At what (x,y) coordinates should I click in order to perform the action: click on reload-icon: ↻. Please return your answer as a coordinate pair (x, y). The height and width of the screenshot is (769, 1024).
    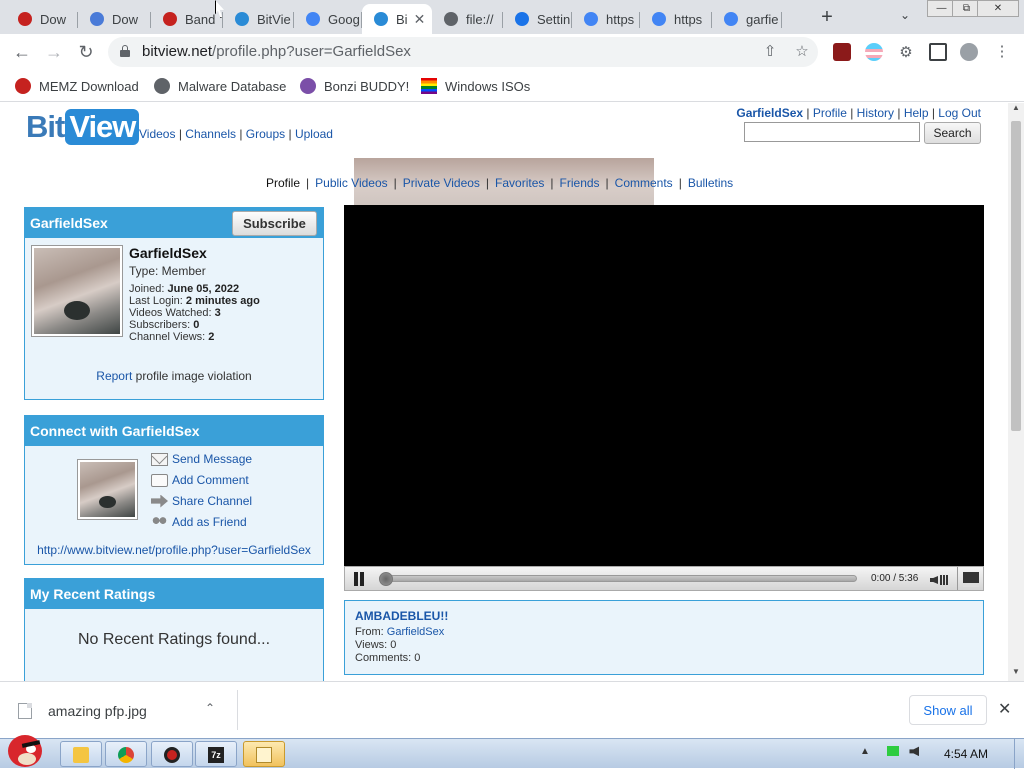
    Looking at the image, I should click on (86, 52).